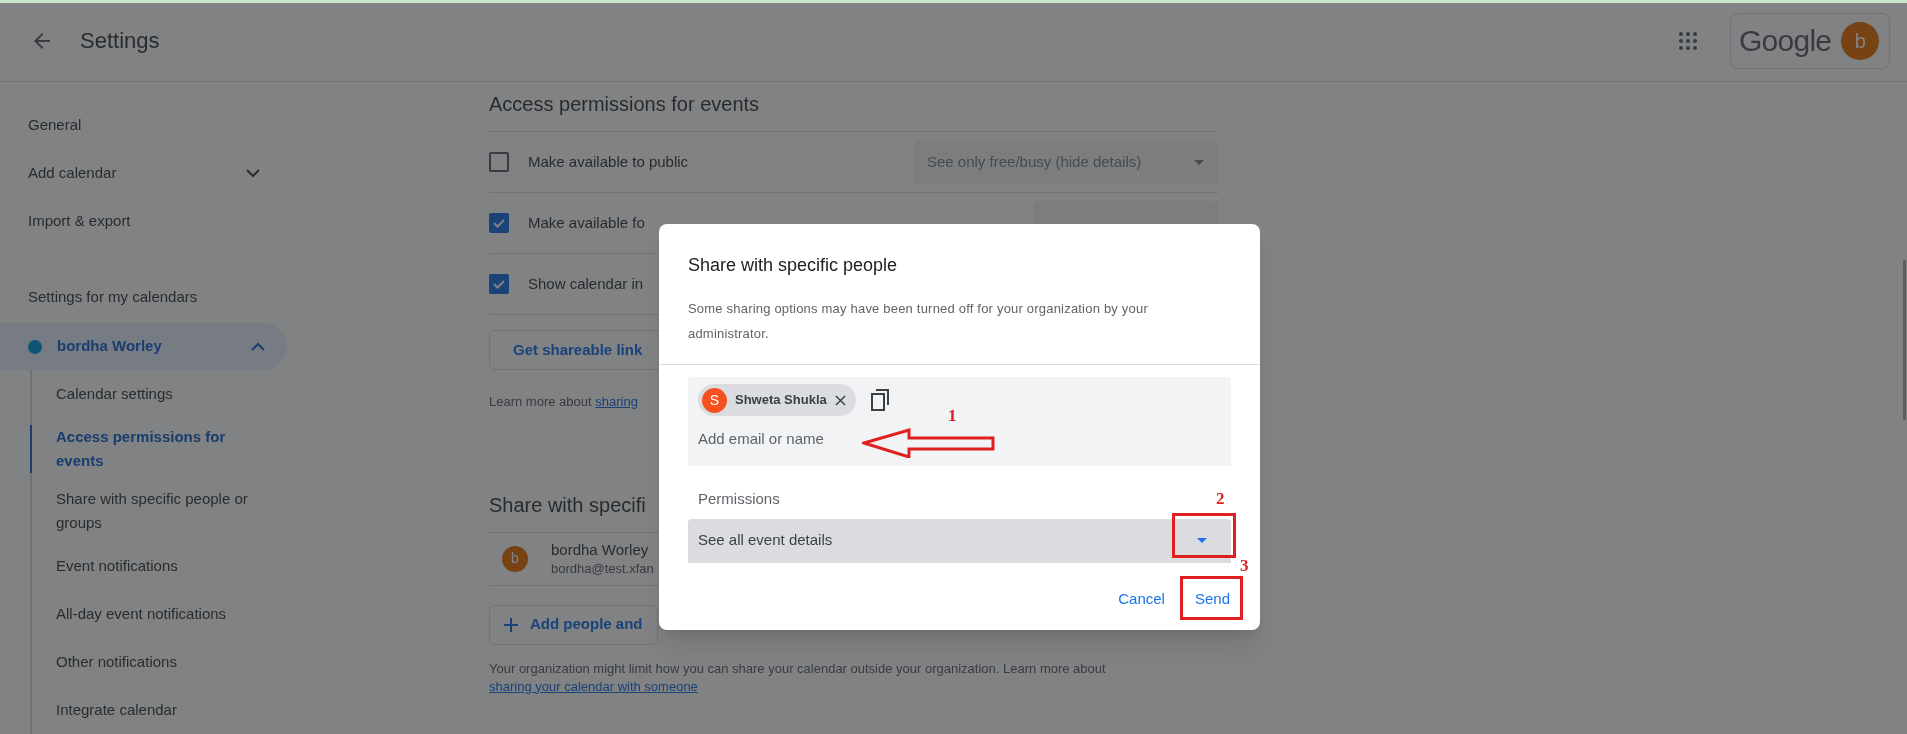 The image size is (1907, 734). Describe the element at coordinates (616, 401) in the screenshot. I see `sharing-link: sharing` at that location.